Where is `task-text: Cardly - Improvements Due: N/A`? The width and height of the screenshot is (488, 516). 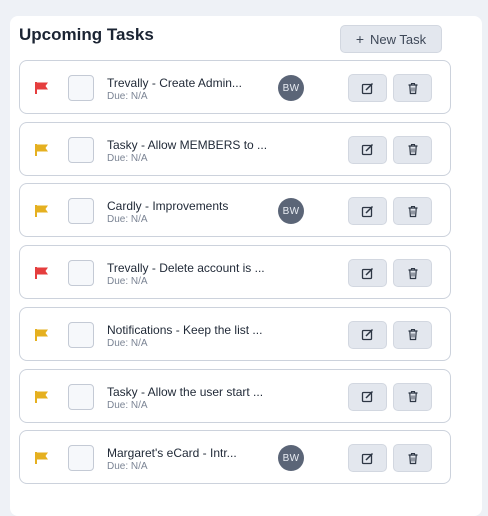
task-text: Cardly - Improvements Due: N/A is located at coordinates (192, 212).